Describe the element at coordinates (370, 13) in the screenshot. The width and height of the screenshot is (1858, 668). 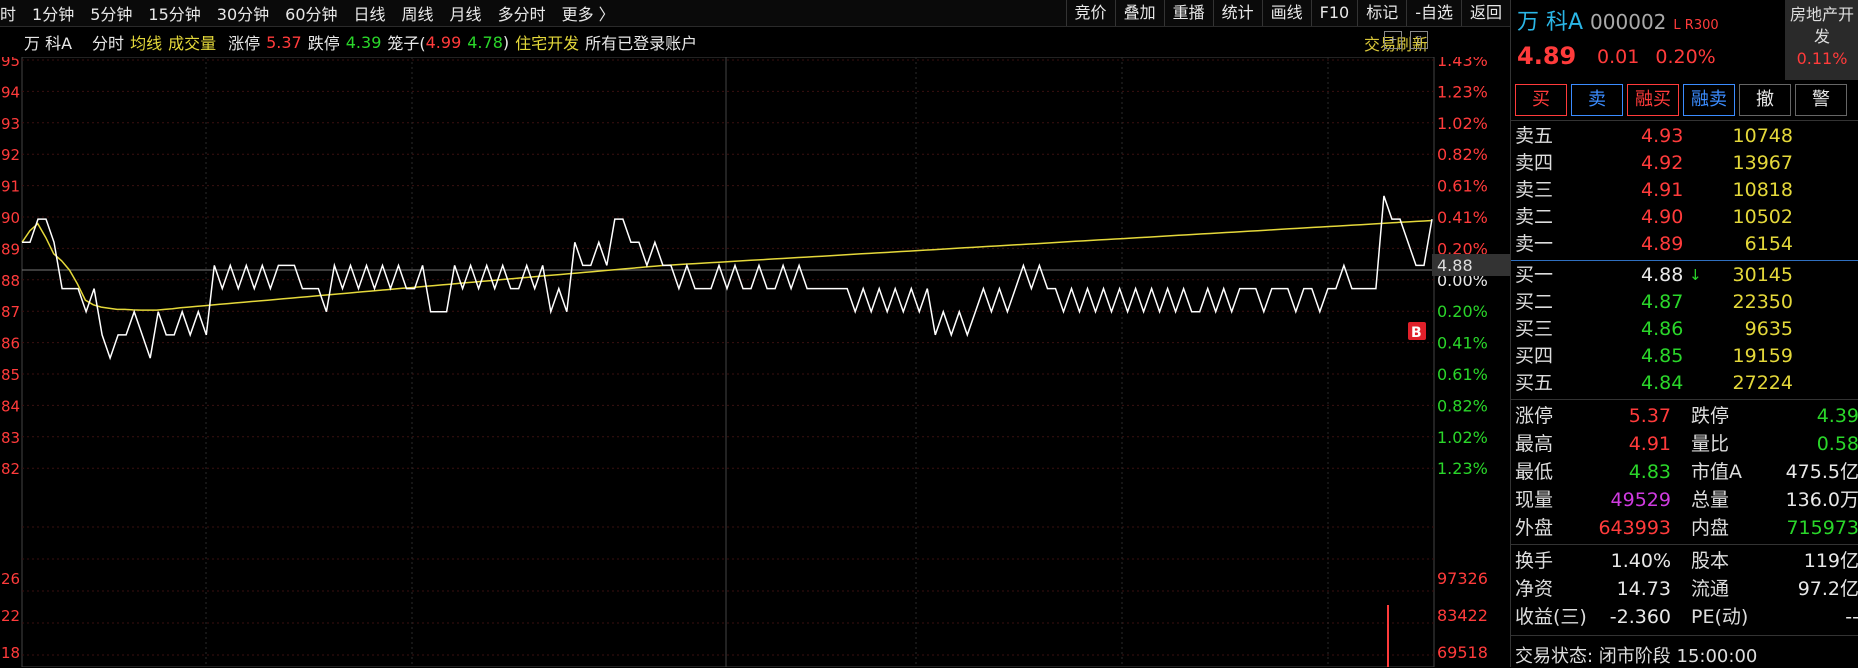
I see `period-tab-6: 日线` at that location.